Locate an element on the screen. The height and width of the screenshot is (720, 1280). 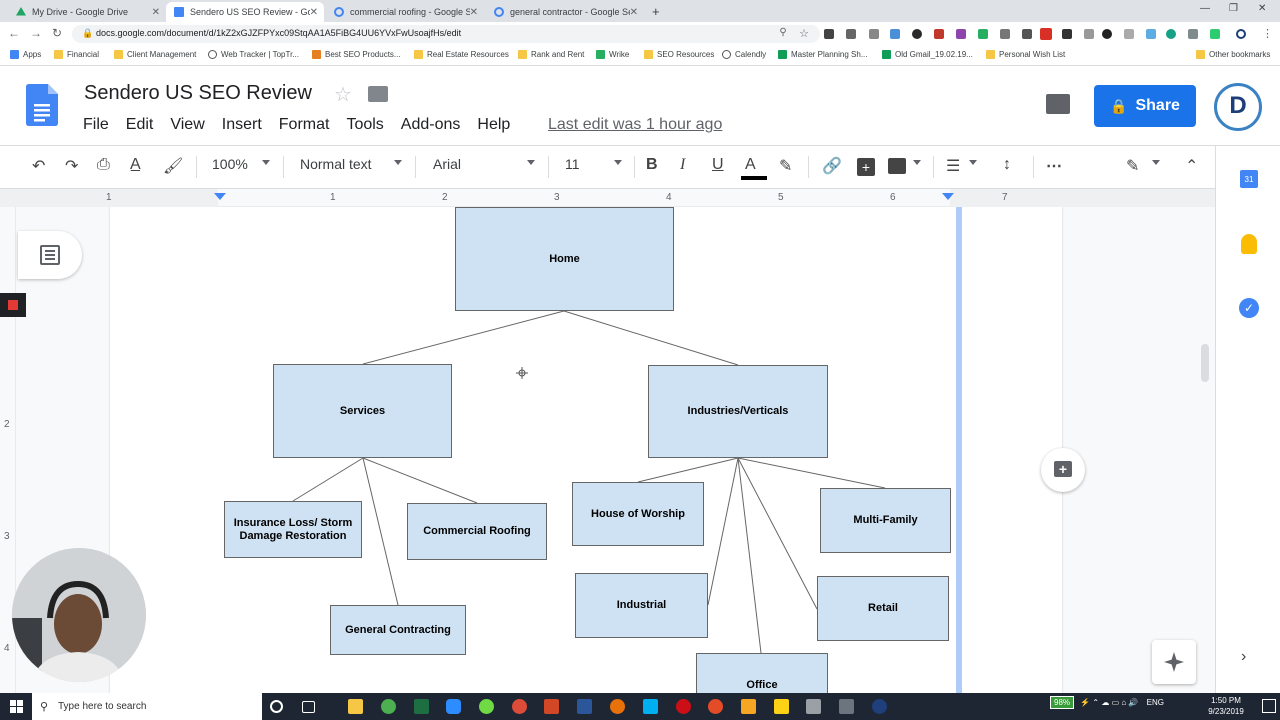
font-size-select: 11 is located at coordinates (572, 164).